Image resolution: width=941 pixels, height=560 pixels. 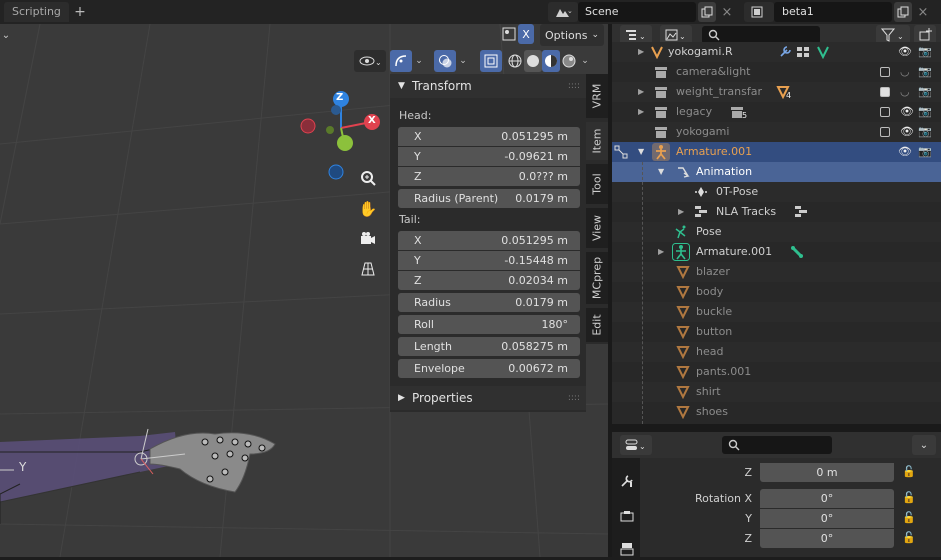 What do you see at coordinates (368, 209) in the screenshot?
I see `hand-pan-icon: ✋` at bounding box center [368, 209].